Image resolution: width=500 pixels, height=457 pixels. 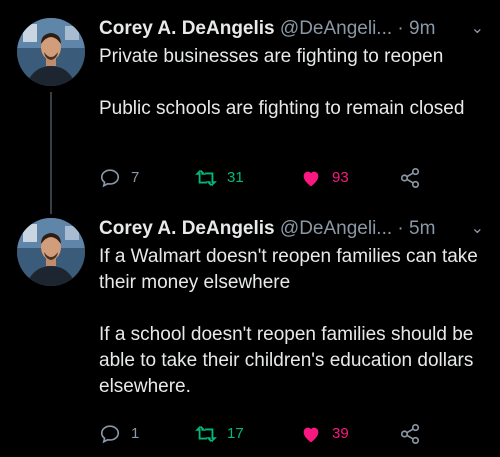 I want to click on like-count: 93, so click(x=340, y=177).